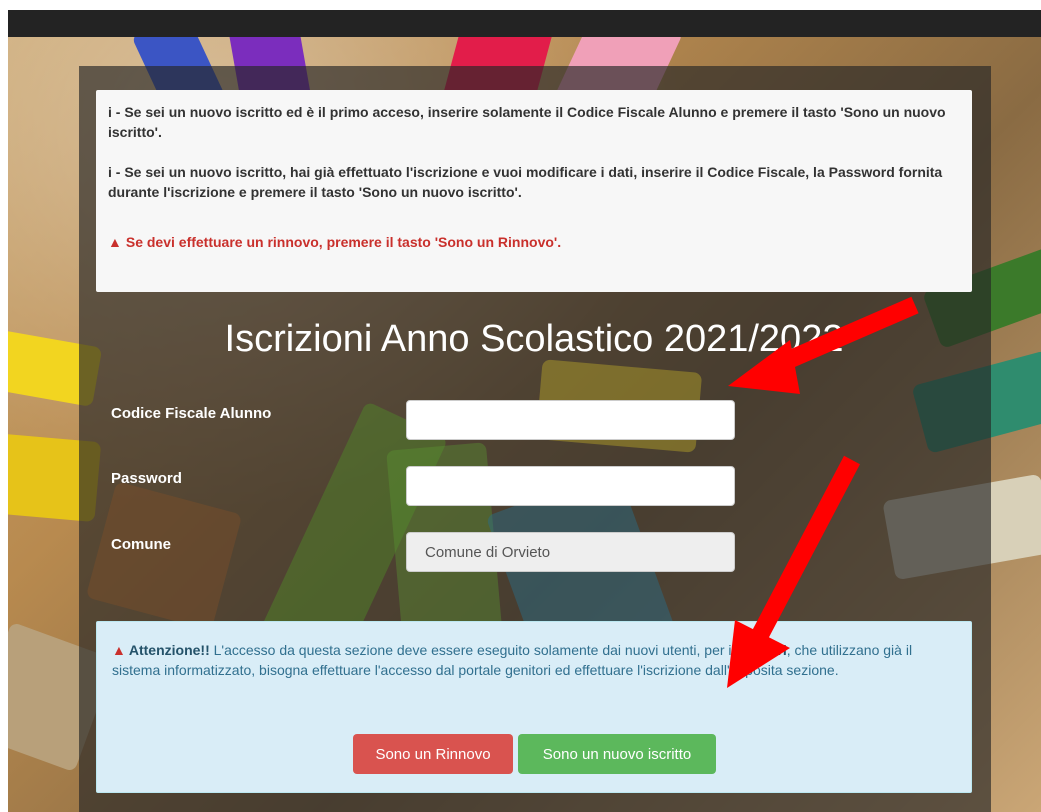  I want to click on browser-top-bar, so click(524, 23).